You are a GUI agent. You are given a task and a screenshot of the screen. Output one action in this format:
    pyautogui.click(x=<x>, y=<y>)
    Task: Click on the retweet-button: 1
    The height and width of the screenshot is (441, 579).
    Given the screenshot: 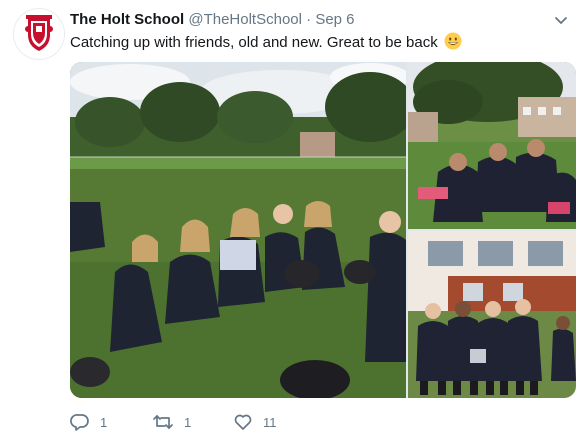 What is the action you would take?
    pyautogui.click(x=171, y=422)
    